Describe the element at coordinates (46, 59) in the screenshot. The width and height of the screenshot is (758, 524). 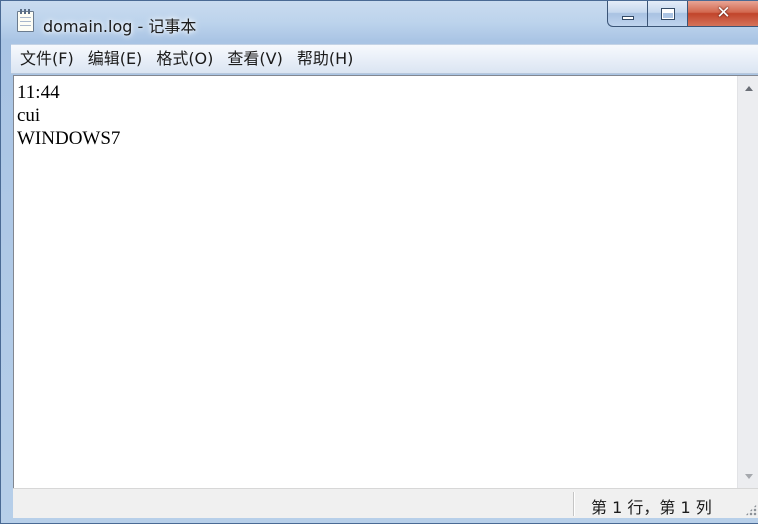
I see `menu-file: 文件(F)` at that location.